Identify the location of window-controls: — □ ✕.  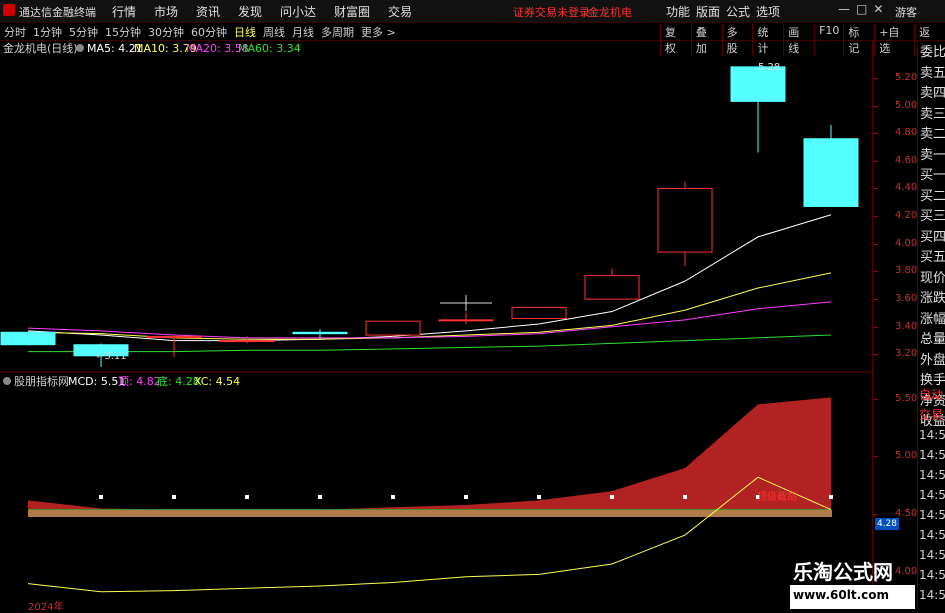
(860, 9).